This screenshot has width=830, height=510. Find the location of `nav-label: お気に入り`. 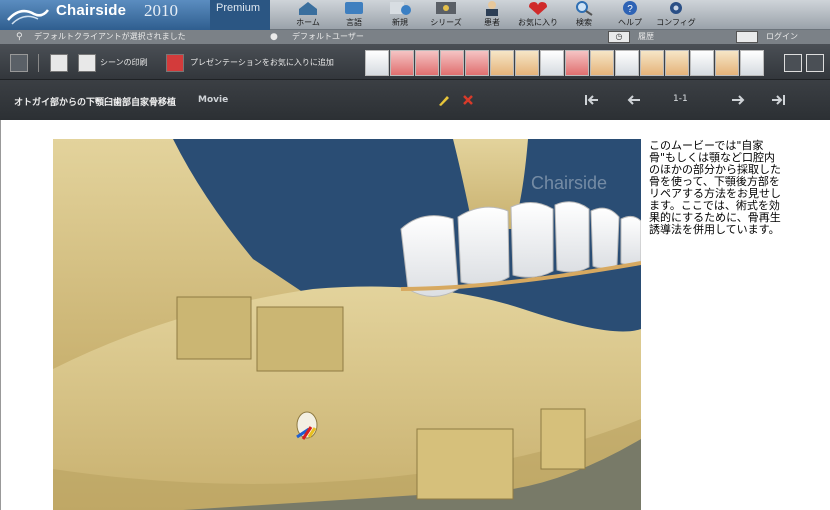

nav-label: お気に入り is located at coordinates (538, 22).